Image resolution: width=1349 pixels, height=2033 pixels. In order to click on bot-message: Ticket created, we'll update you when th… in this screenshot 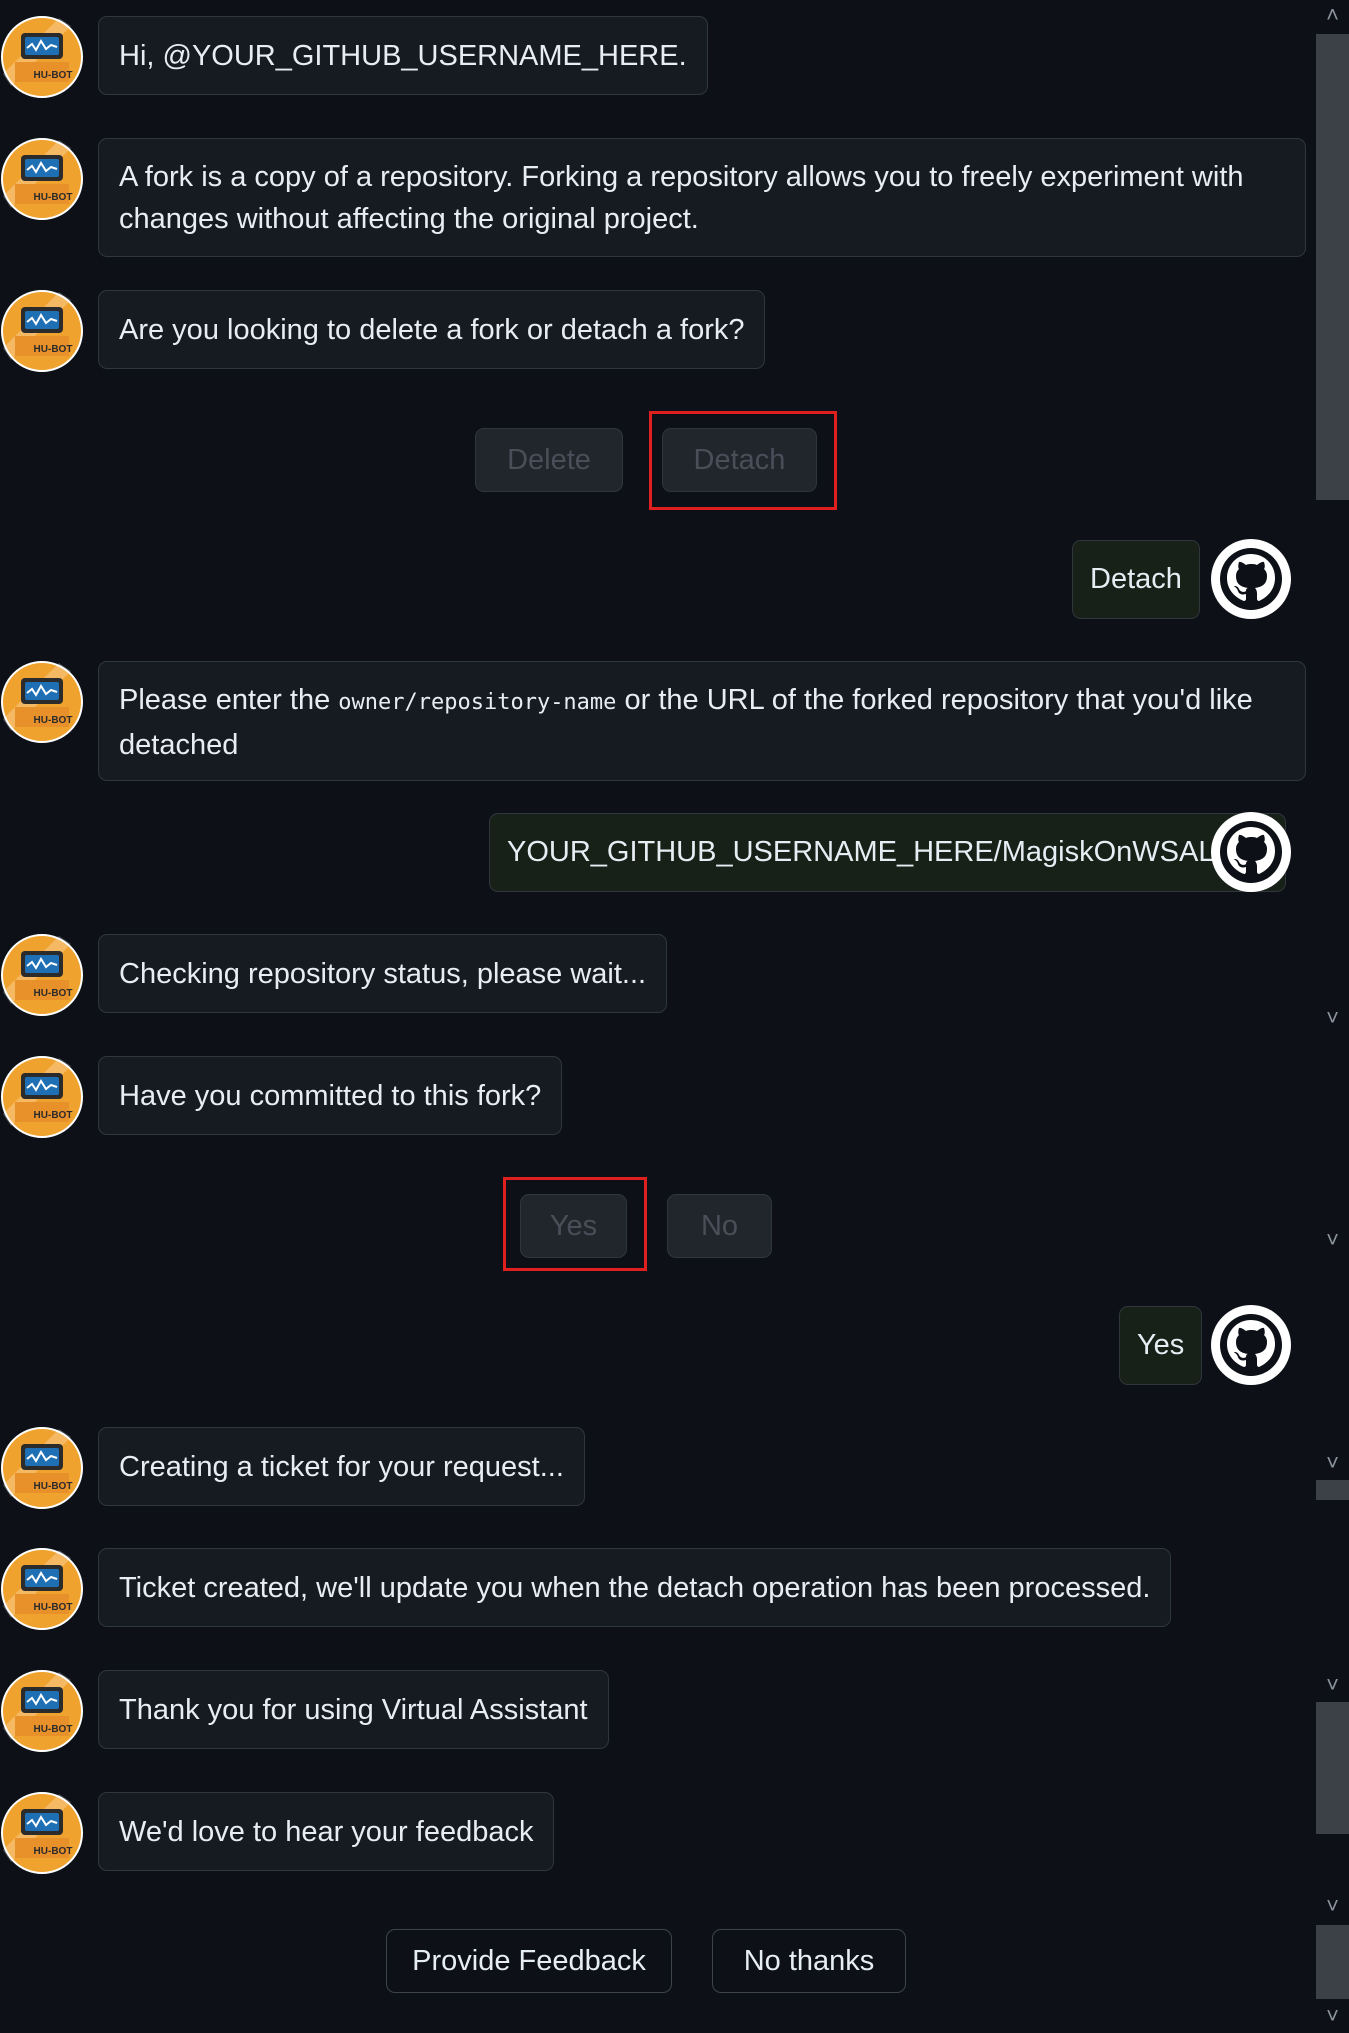, I will do `click(635, 1587)`.